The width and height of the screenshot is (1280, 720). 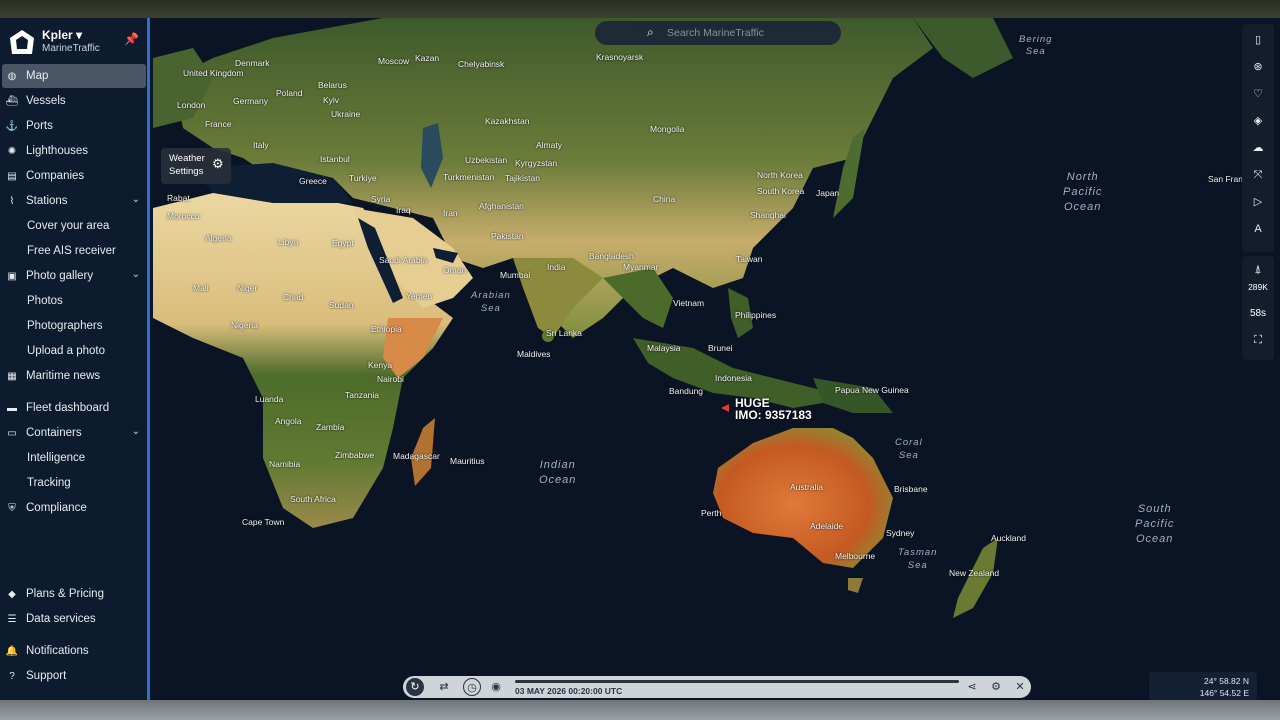 I want to click on sidebar-item-companies: ▤ Companies, so click(x=74, y=176).